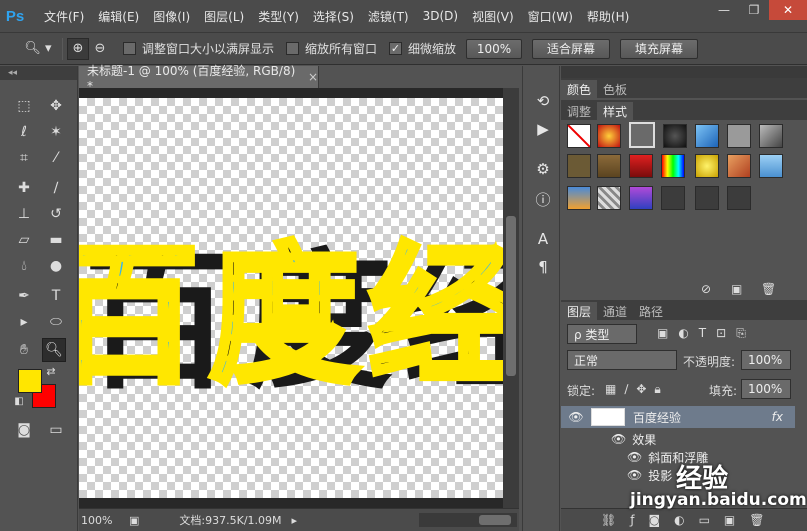 The height and width of the screenshot is (531, 807). Describe the element at coordinates (19, 401) in the screenshot. I see `default-colors-icon: ◧` at that location.